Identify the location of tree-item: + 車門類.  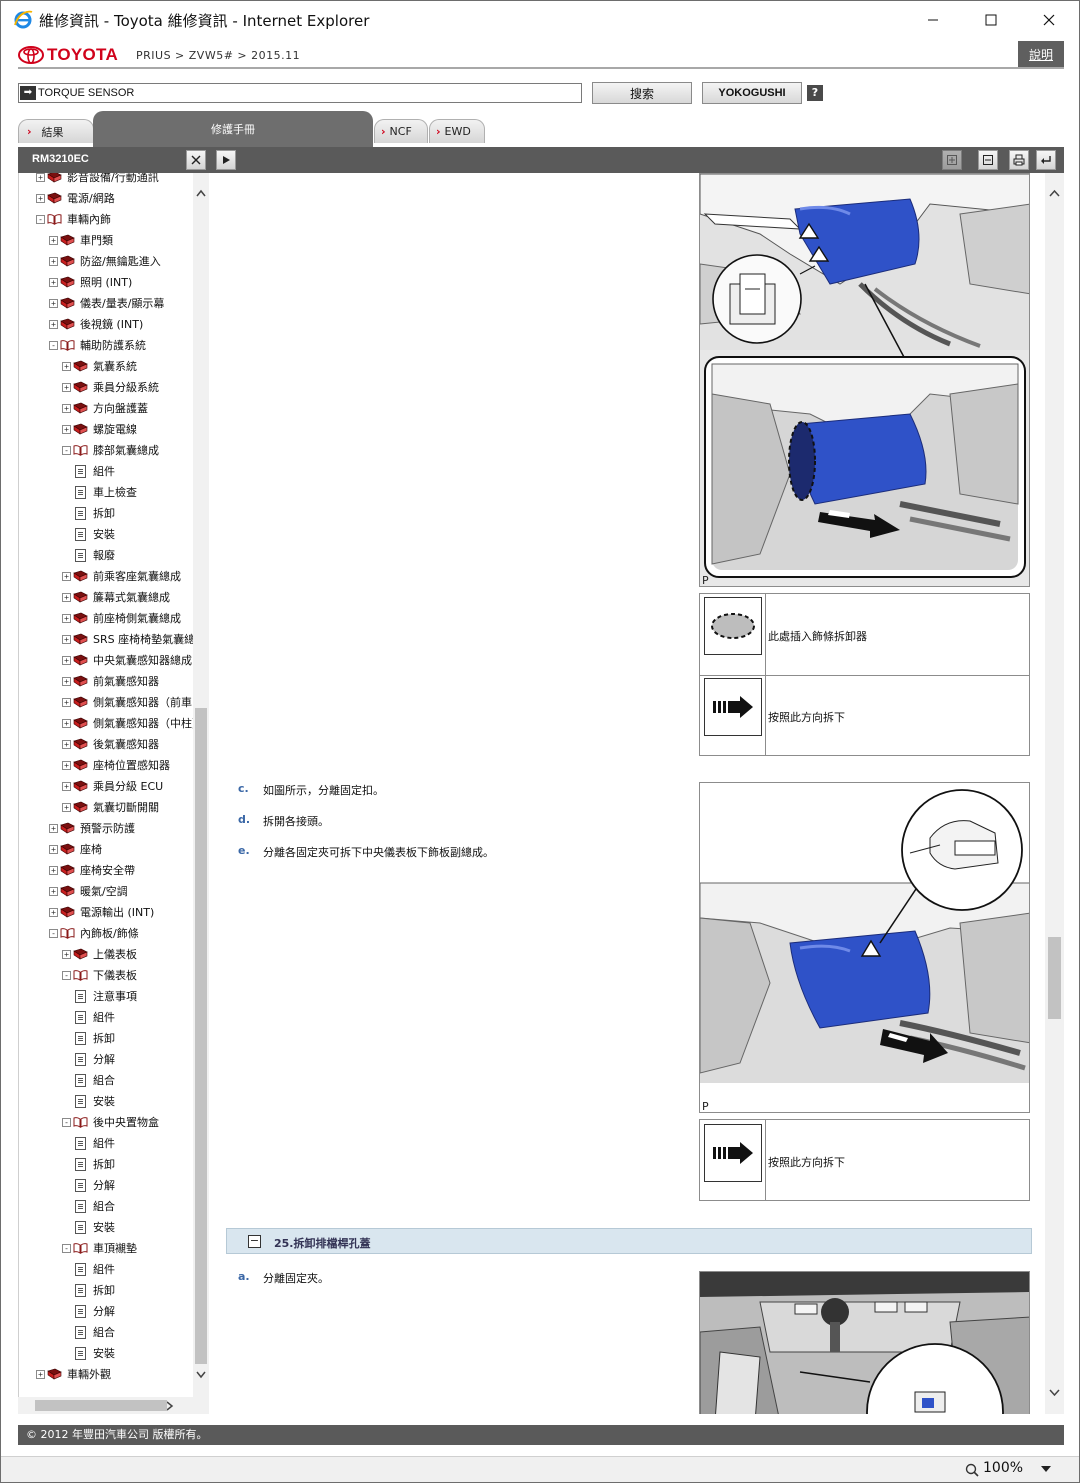
(81, 240).